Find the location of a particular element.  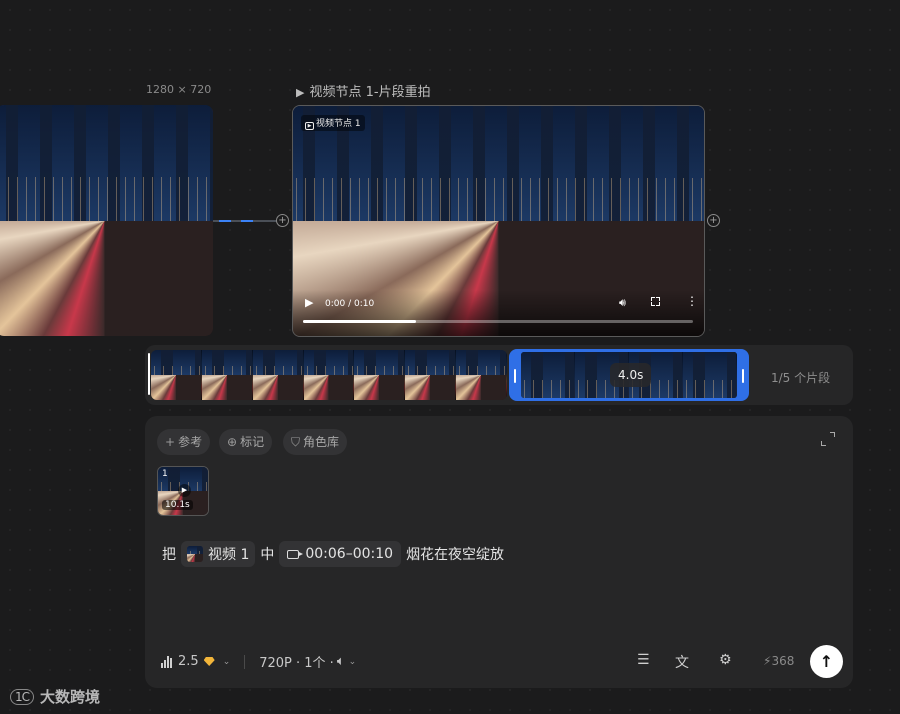

reference-thumbnail: 1 ▶ 10.1s is located at coordinates (183, 491).